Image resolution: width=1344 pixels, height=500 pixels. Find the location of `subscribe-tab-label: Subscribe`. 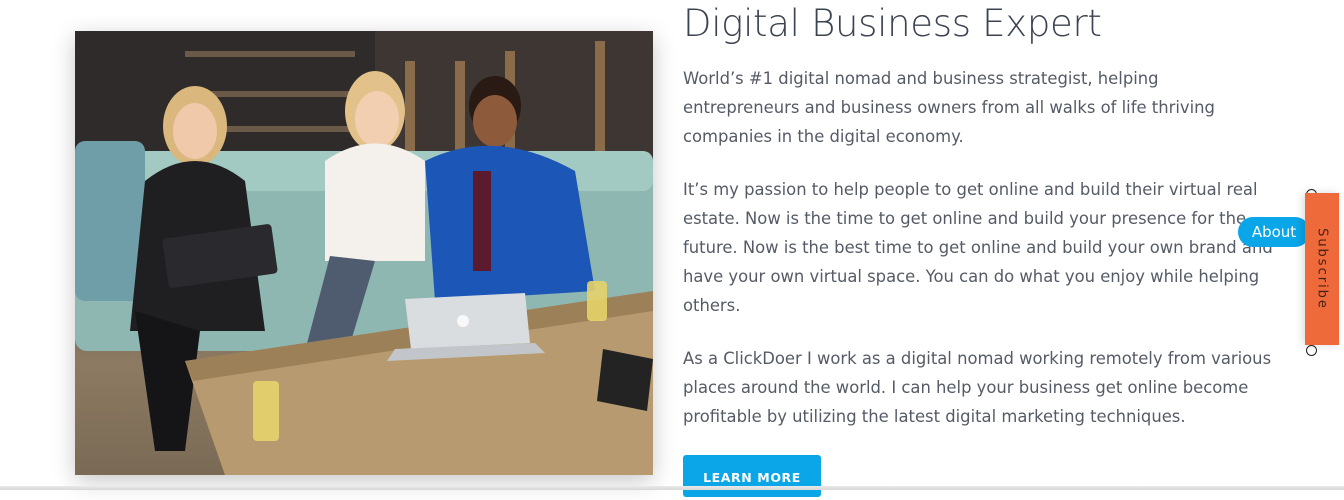

subscribe-tab-label: Subscribe is located at coordinates (1322, 269).